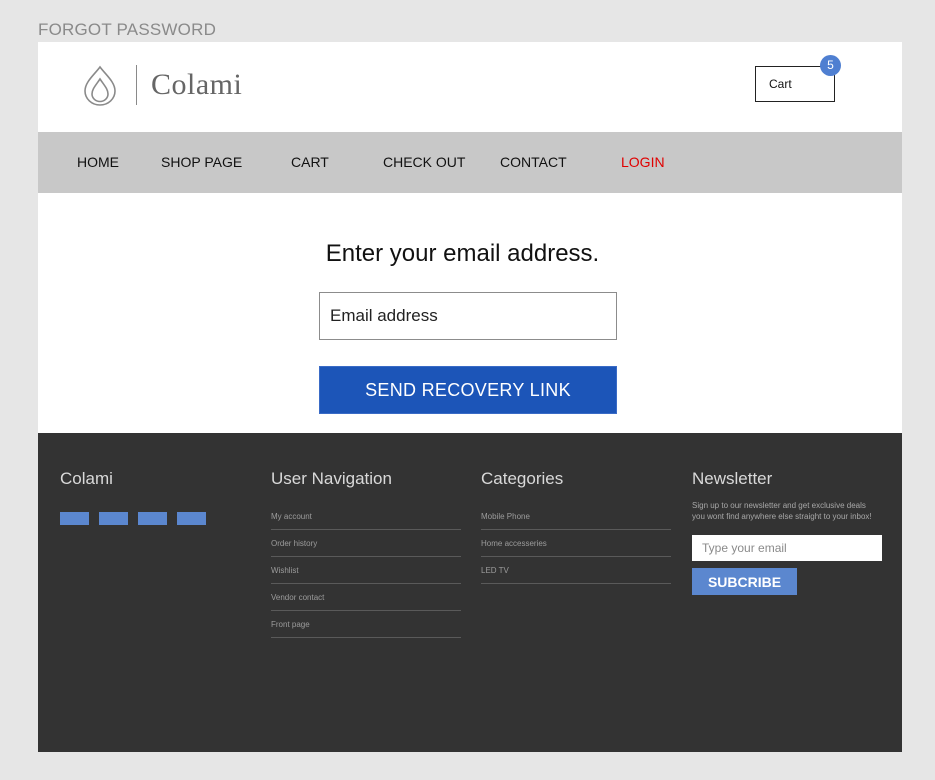  I want to click on footer-link-front-page: Front page, so click(366, 624).